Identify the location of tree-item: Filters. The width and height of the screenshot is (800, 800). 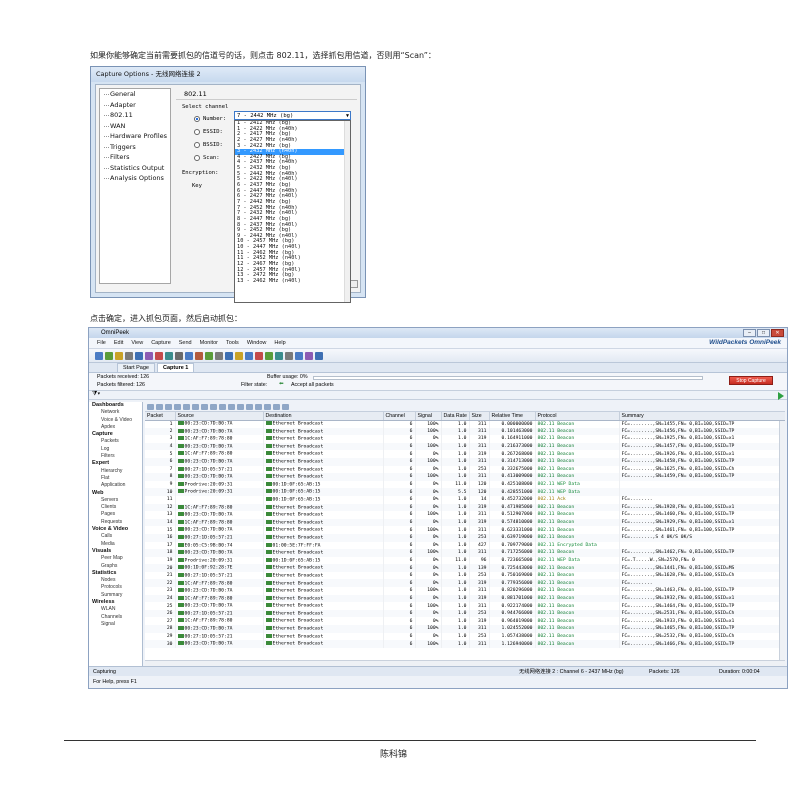
(135, 157).